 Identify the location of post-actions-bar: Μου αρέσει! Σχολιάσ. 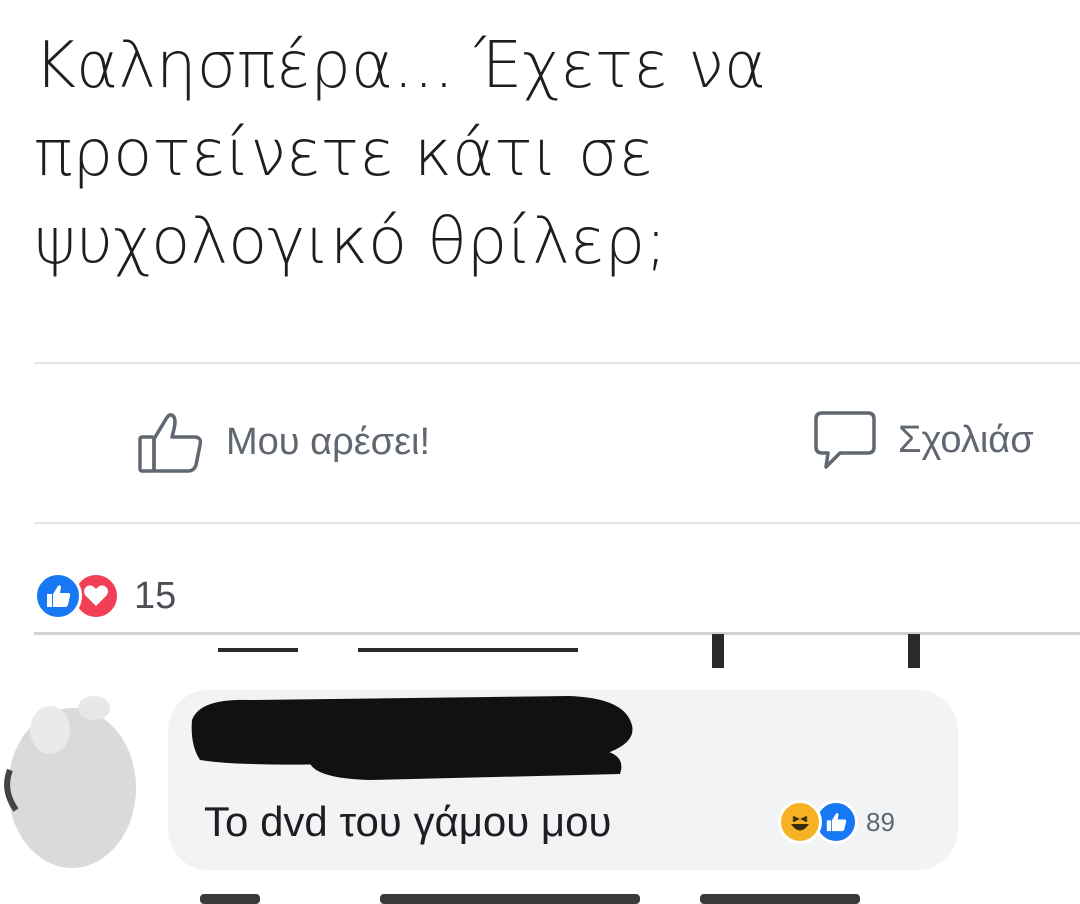
(540, 445).